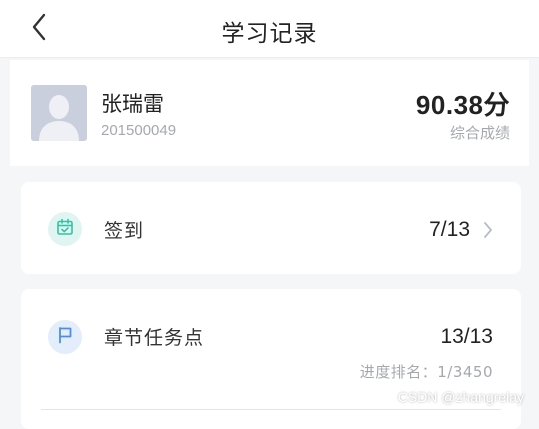  I want to click on user-placeholder-icon, so click(59, 113).